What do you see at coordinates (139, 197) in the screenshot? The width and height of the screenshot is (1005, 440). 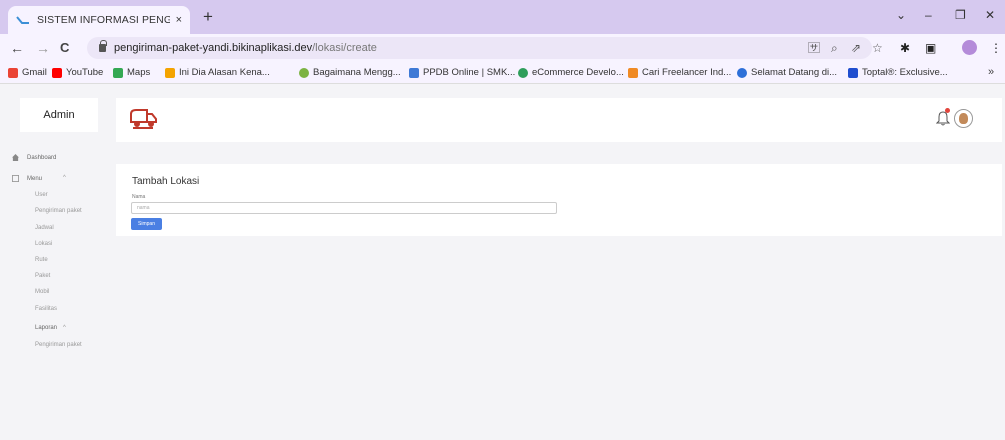 I see `name-field-label: Nama` at bounding box center [139, 197].